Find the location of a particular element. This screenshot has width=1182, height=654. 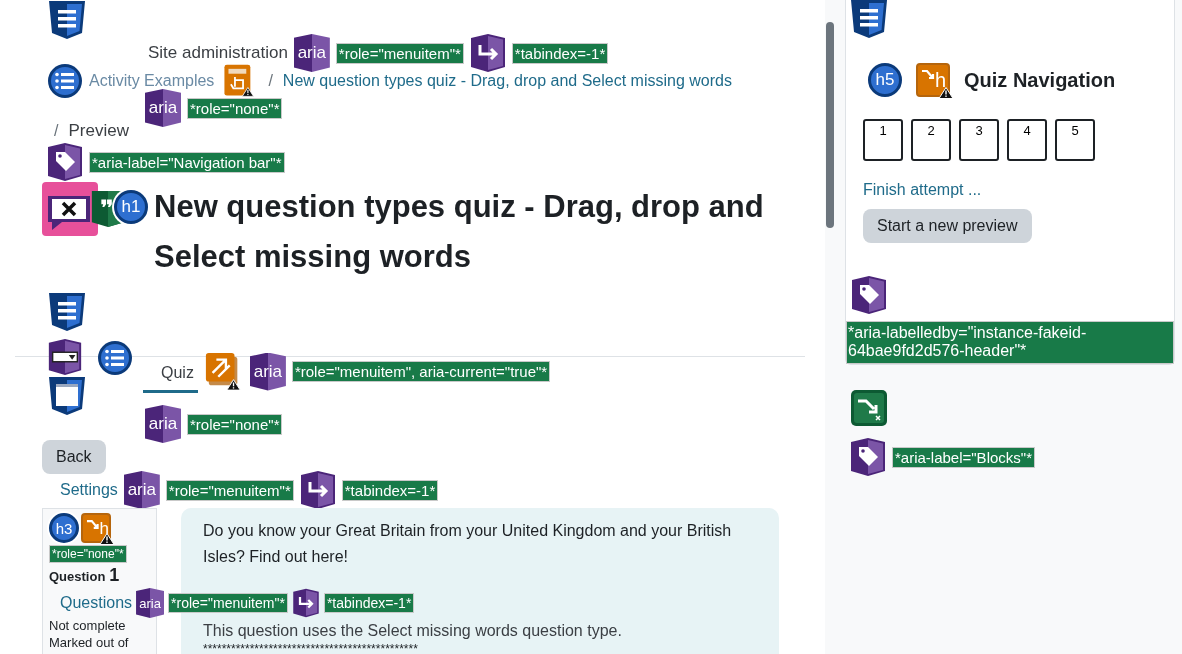

annotation-label: *aria-label="Blocks"* is located at coordinates (963, 457).